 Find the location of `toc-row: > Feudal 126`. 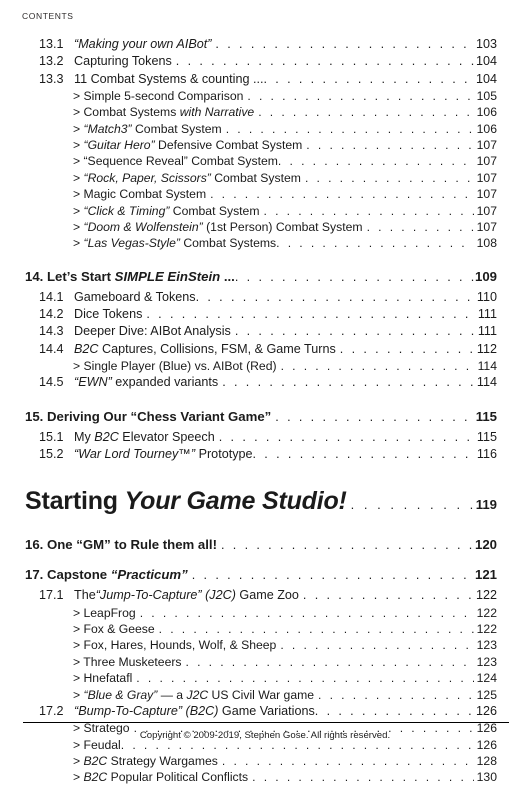

toc-row: > Feudal 126 is located at coordinates (265, 746).